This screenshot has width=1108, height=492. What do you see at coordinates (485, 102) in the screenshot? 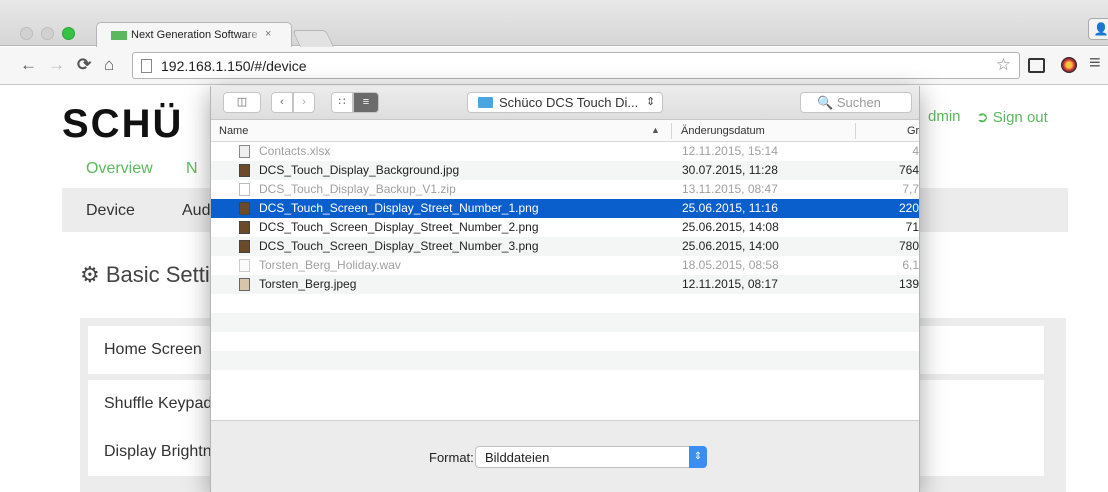
I see `folder-icon` at bounding box center [485, 102].